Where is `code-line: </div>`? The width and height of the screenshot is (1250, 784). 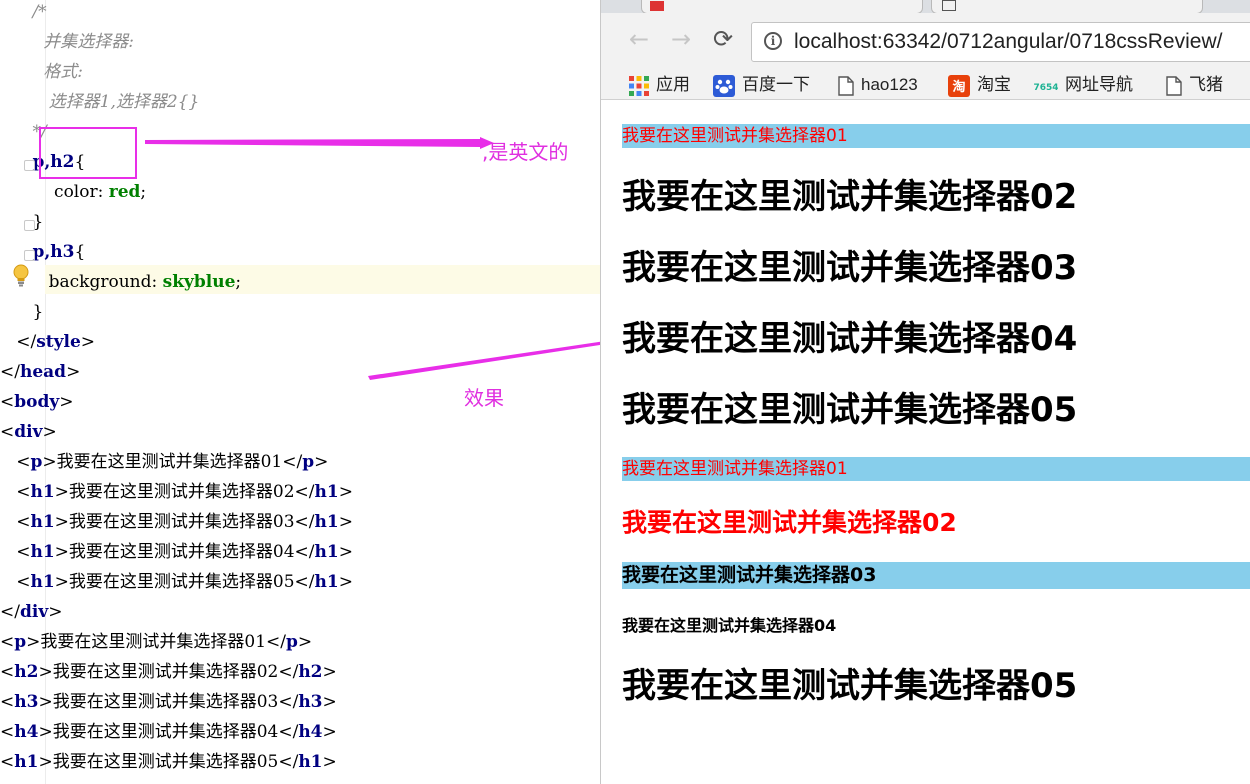
code-line: </div> is located at coordinates (31, 612).